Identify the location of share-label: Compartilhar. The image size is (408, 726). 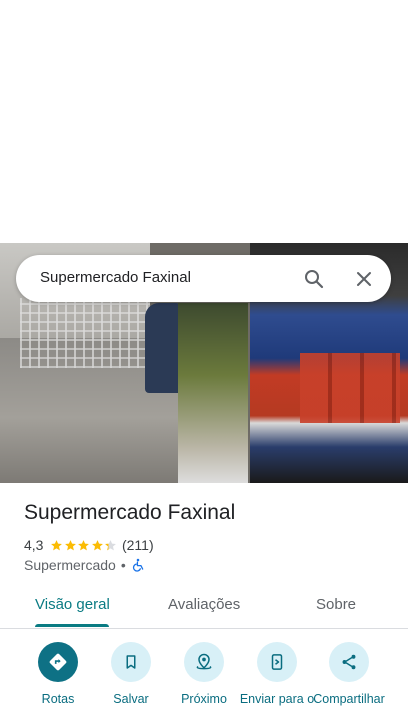
(349, 699).